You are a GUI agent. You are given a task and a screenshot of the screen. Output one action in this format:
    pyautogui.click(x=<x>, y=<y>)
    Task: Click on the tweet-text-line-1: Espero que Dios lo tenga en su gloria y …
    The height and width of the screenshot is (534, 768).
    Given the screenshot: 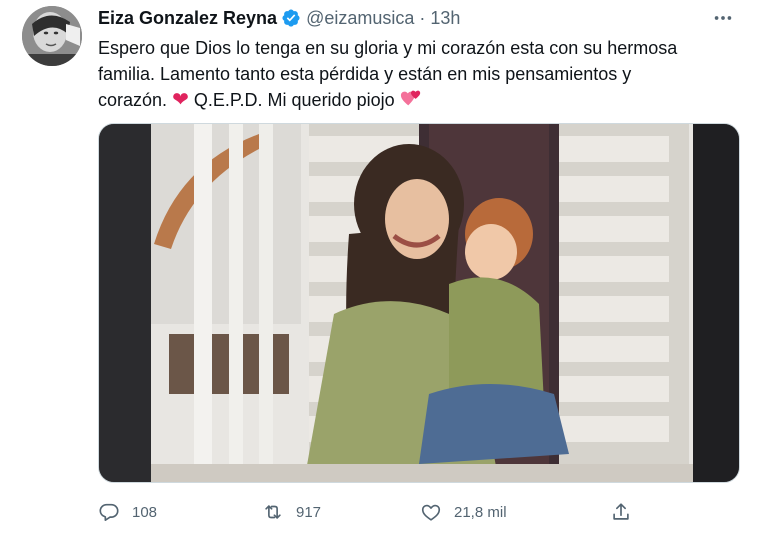 What is the action you would take?
    pyautogui.click(x=388, y=48)
    